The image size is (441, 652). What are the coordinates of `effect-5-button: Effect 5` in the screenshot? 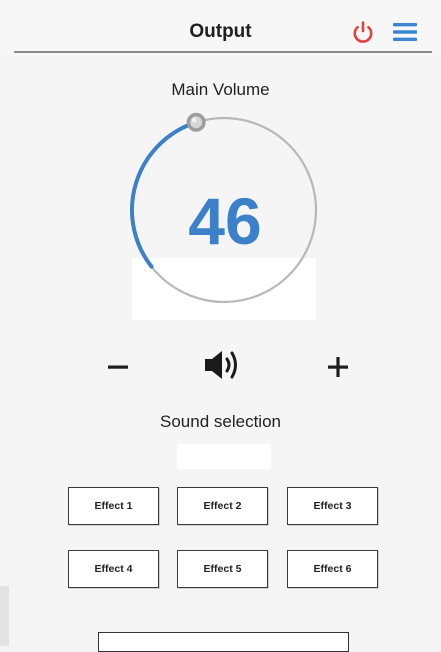 It's located at (222, 569).